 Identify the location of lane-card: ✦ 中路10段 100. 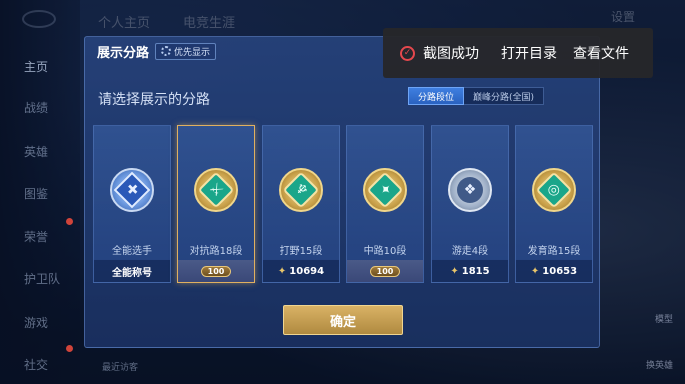
(385, 204).